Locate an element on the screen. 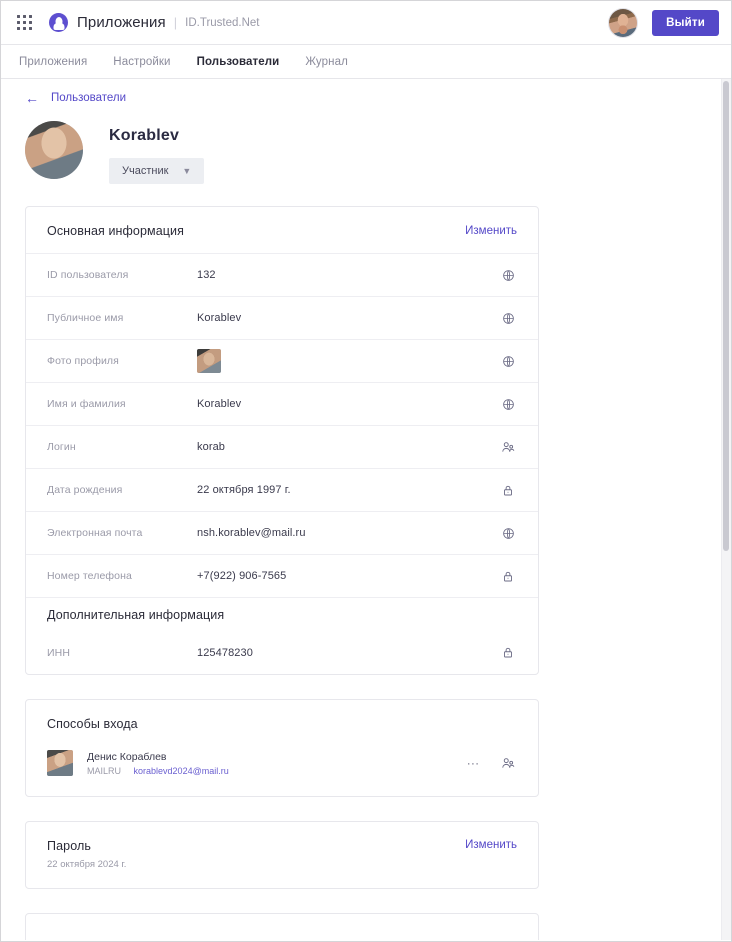 The image size is (732, 942). change-password-button: Изменить is located at coordinates (491, 845).